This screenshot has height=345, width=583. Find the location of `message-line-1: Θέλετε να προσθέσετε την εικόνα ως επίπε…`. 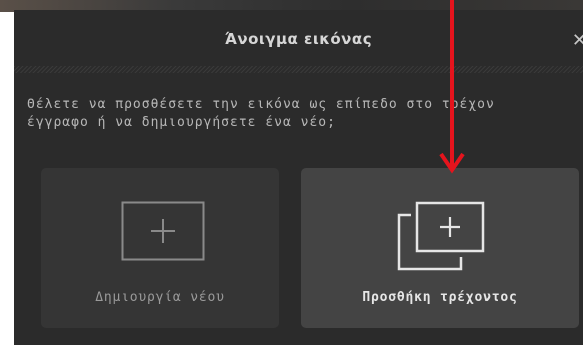

message-line-1: Θέλετε να προσθέσετε την εικόνα ως επίπε… is located at coordinates (261, 104).